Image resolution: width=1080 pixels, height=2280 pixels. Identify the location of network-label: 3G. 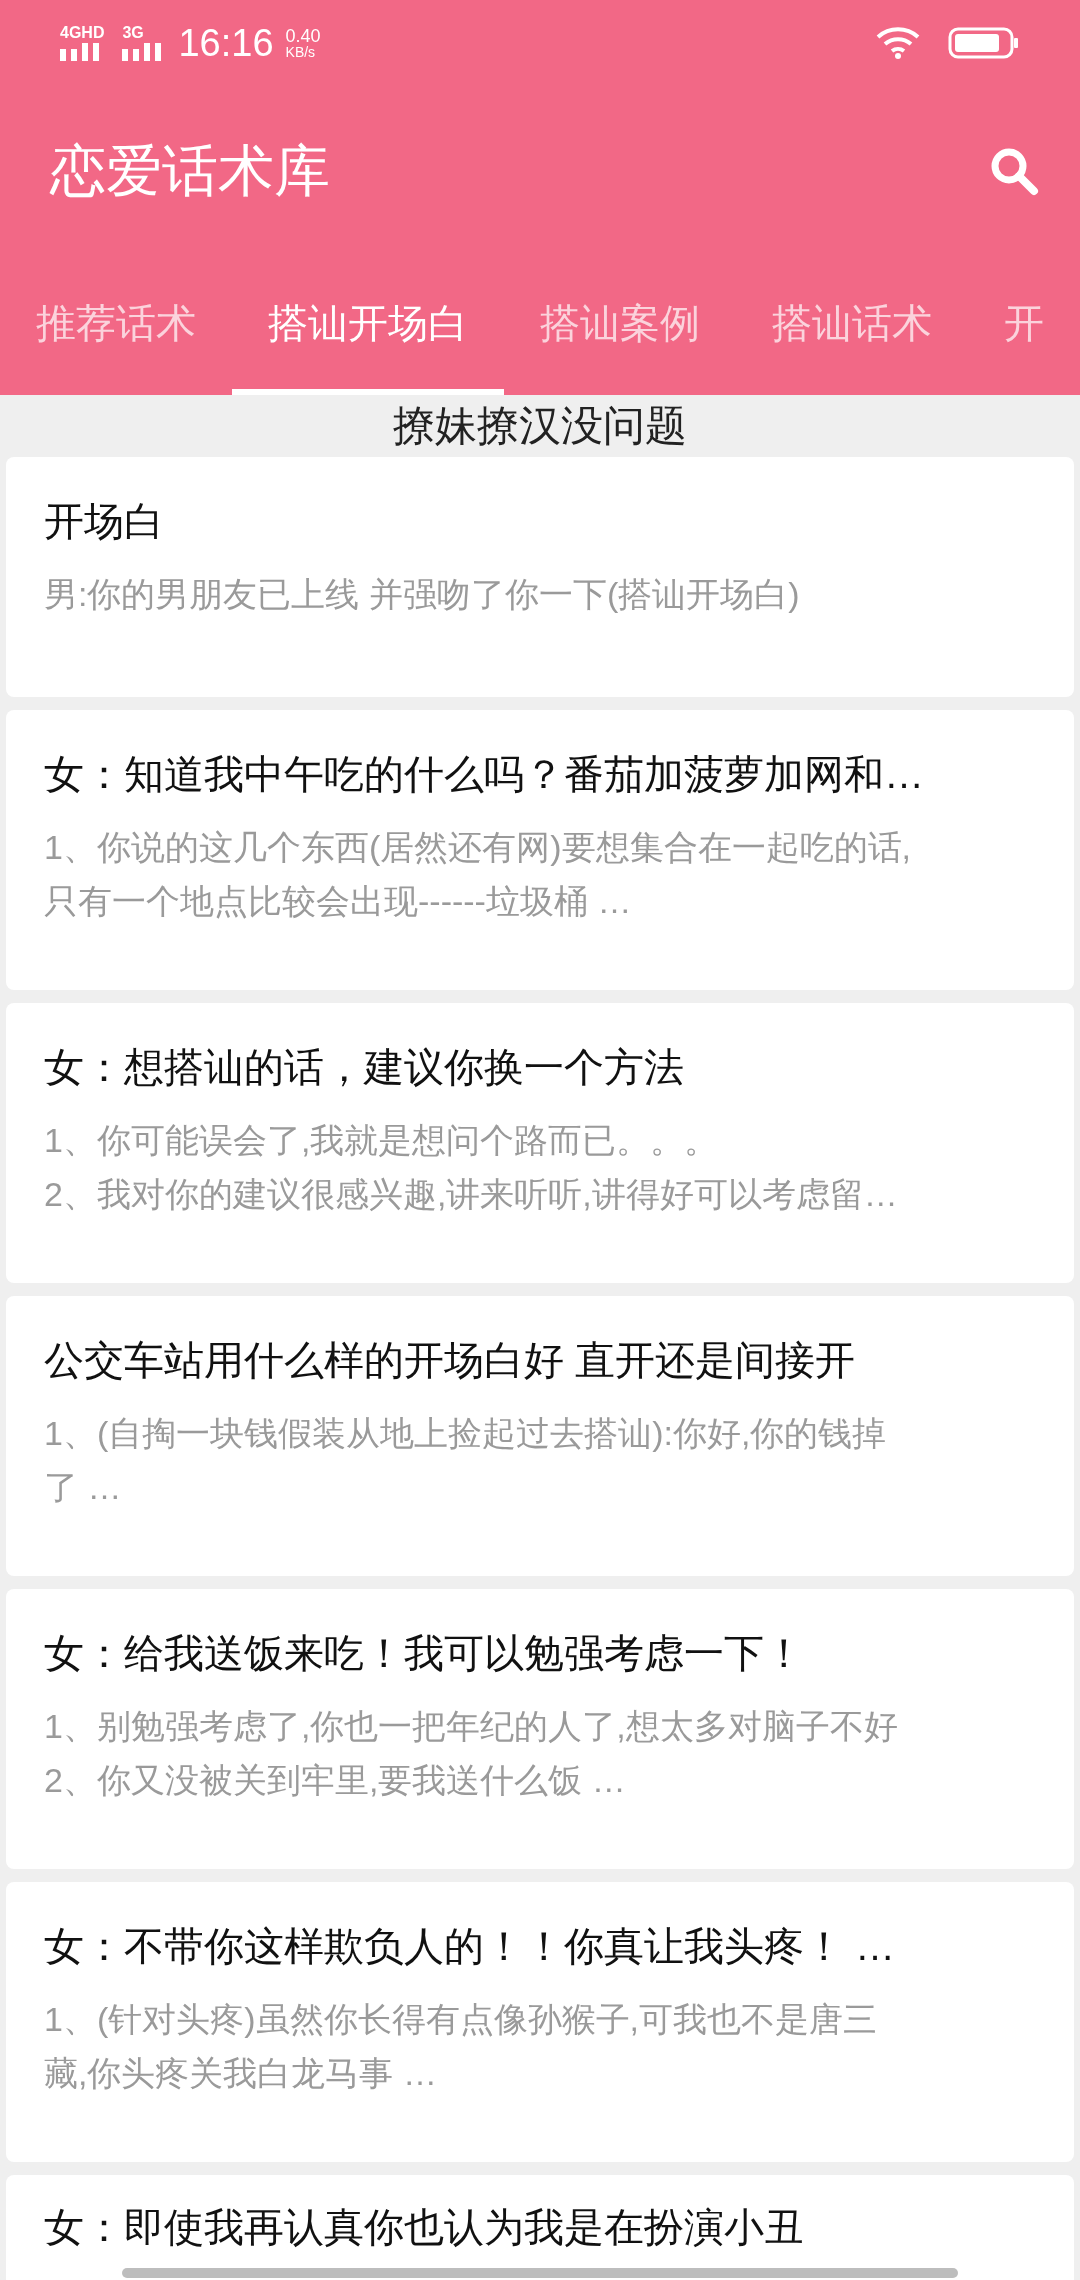
(133, 33).